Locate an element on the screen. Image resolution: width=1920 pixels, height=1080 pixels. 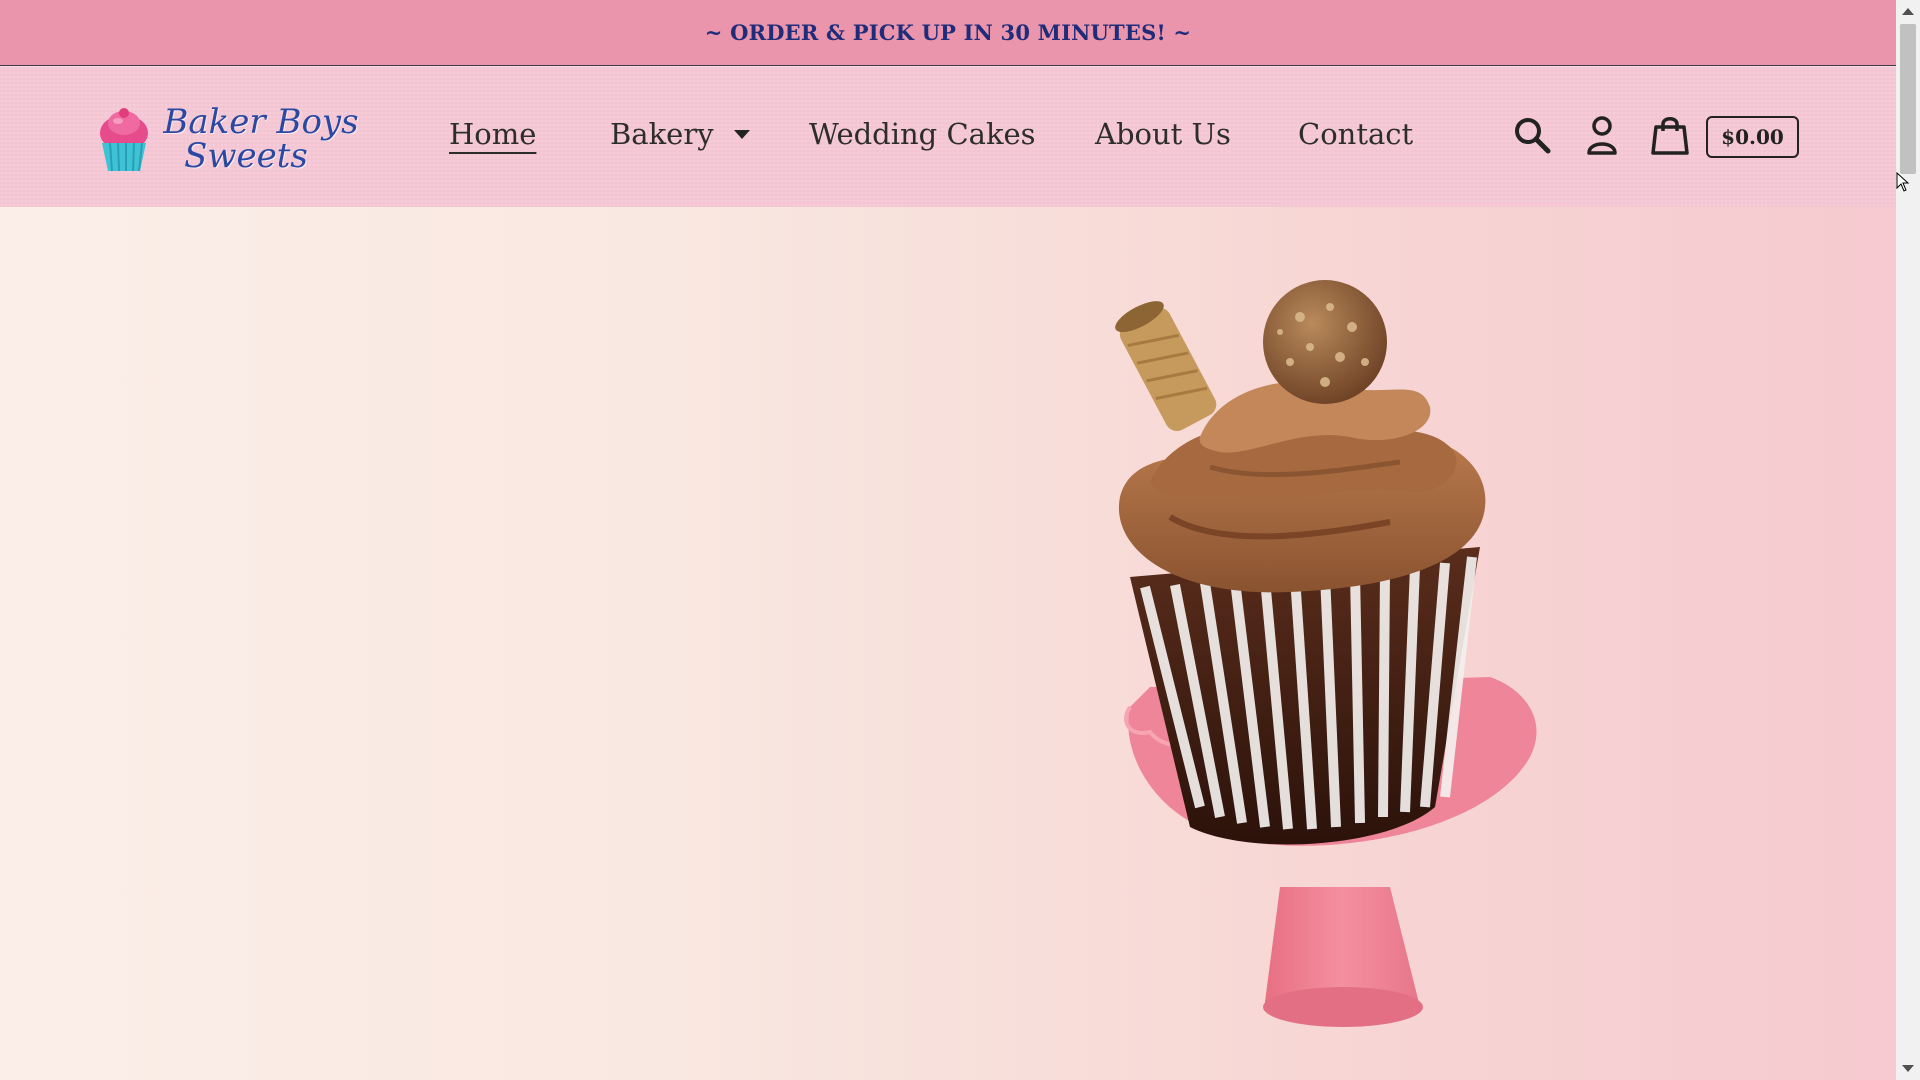
brand-name: Baker Boys Sweets is located at coordinates (261, 139).